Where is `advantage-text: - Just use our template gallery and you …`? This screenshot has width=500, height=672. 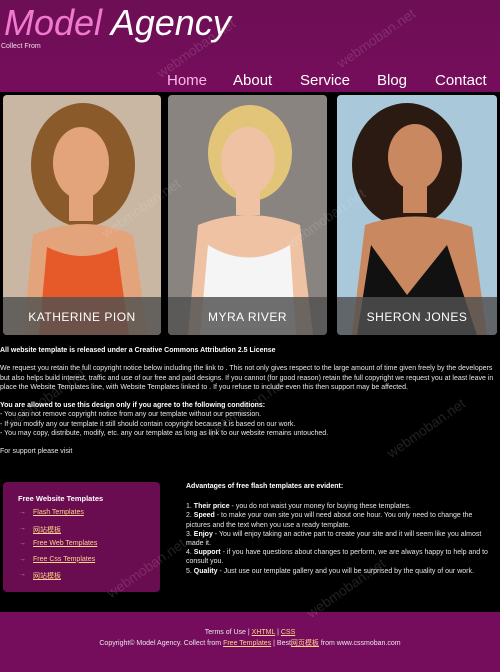 advantage-text: - Just use our template gallery and you … is located at coordinates (345, 571).